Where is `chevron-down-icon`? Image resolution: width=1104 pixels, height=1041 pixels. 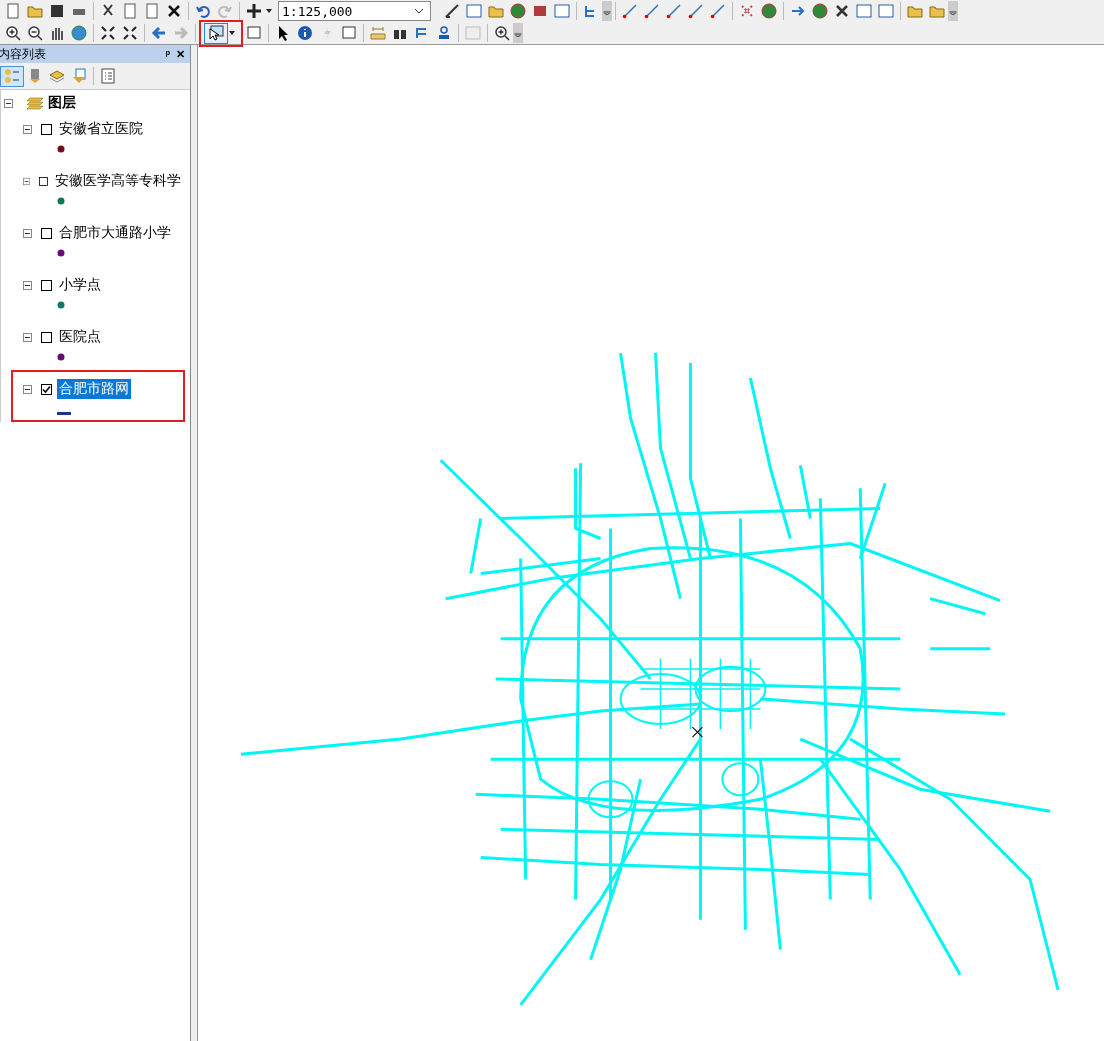
chevron-down-icon is located at coordinates (419, 11).